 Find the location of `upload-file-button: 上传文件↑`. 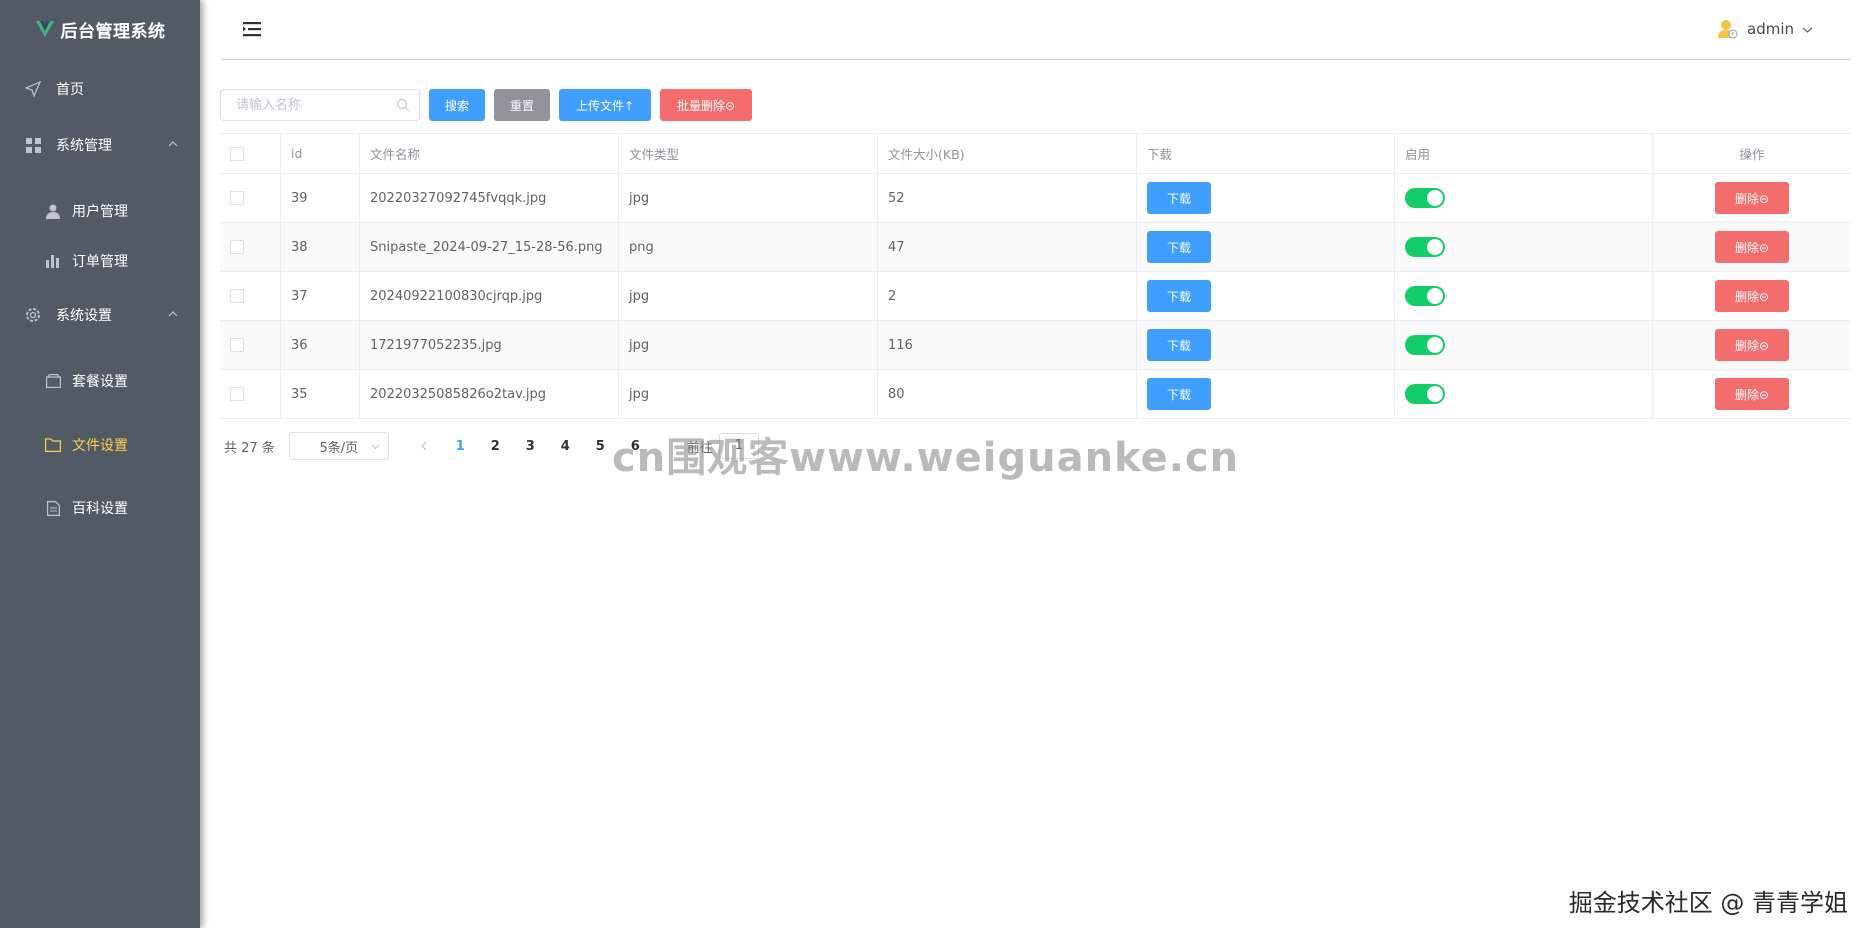

upload-file-button: 上传文件↑ is located at coordinates (605, 105).